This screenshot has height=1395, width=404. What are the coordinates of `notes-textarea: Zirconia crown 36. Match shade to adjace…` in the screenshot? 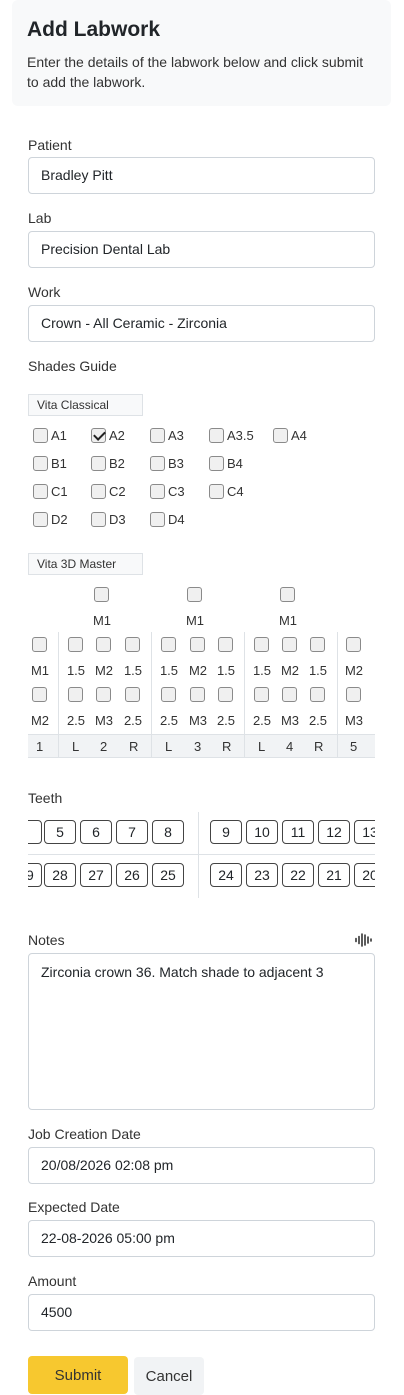 It's located at (201, 1031).